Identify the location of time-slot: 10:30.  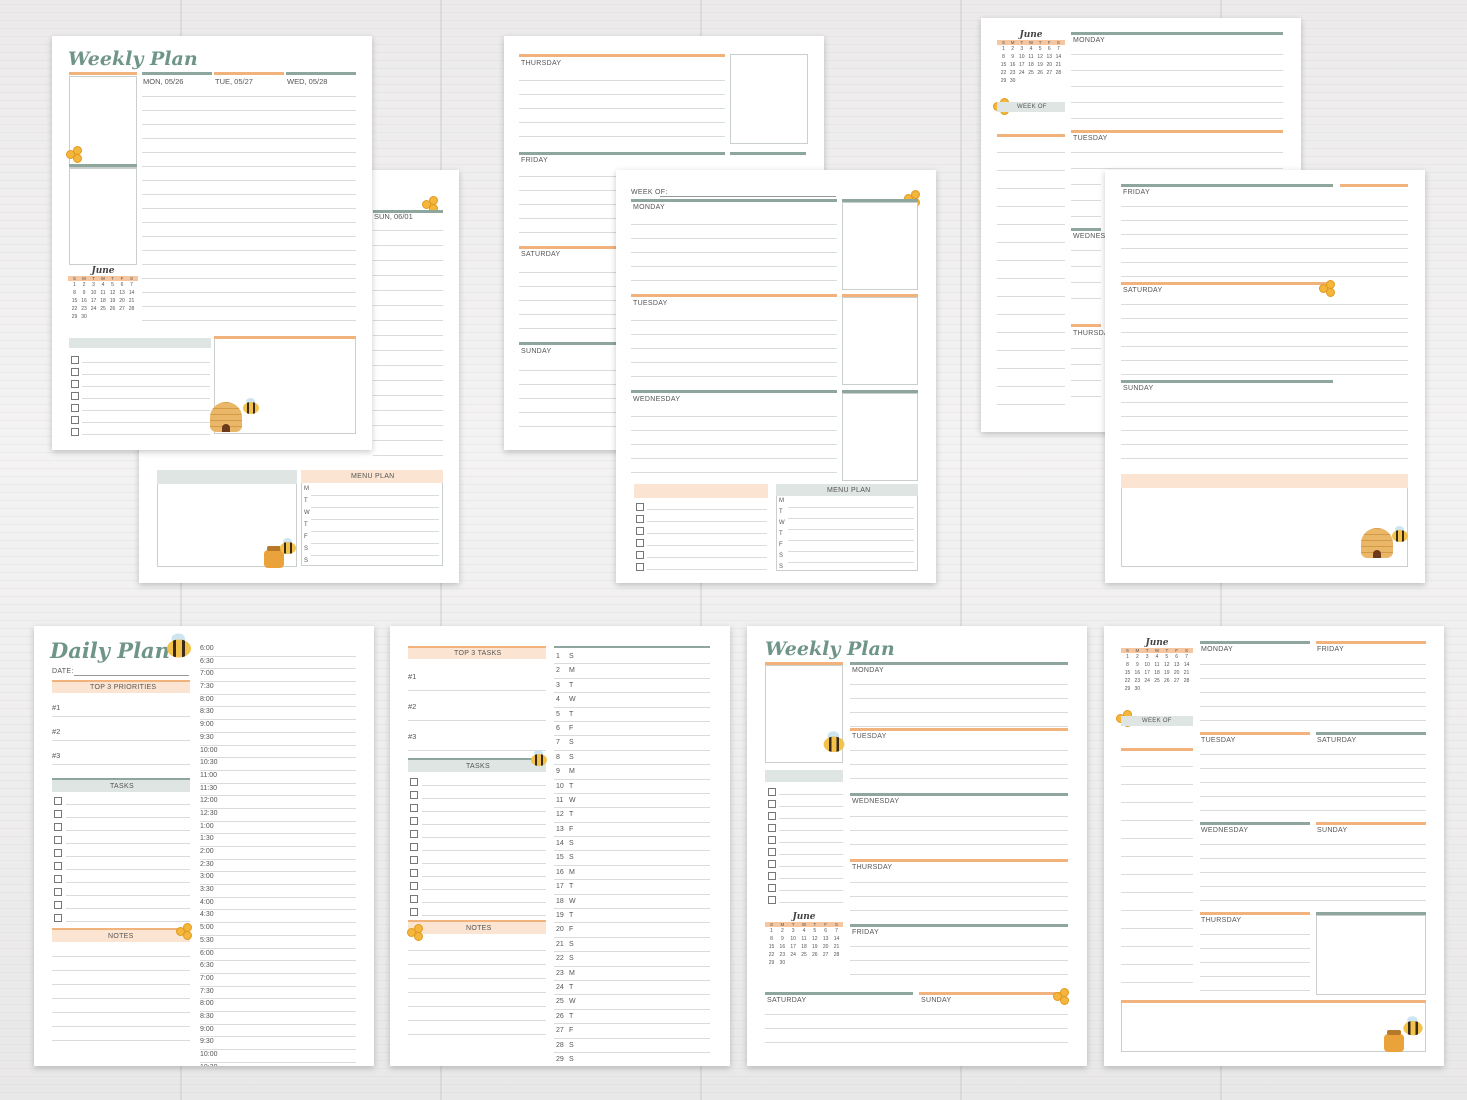
(278, 1064).